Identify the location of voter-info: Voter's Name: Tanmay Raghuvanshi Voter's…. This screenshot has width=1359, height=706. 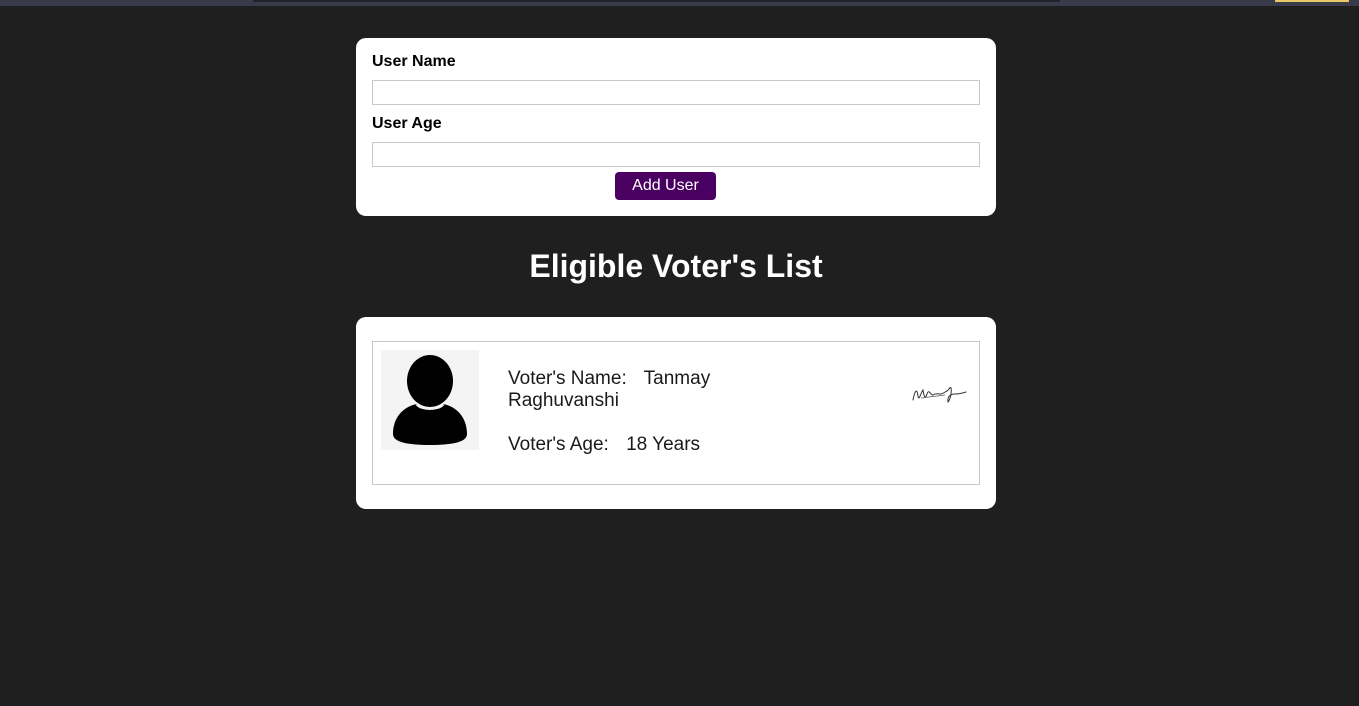
(618, 423).